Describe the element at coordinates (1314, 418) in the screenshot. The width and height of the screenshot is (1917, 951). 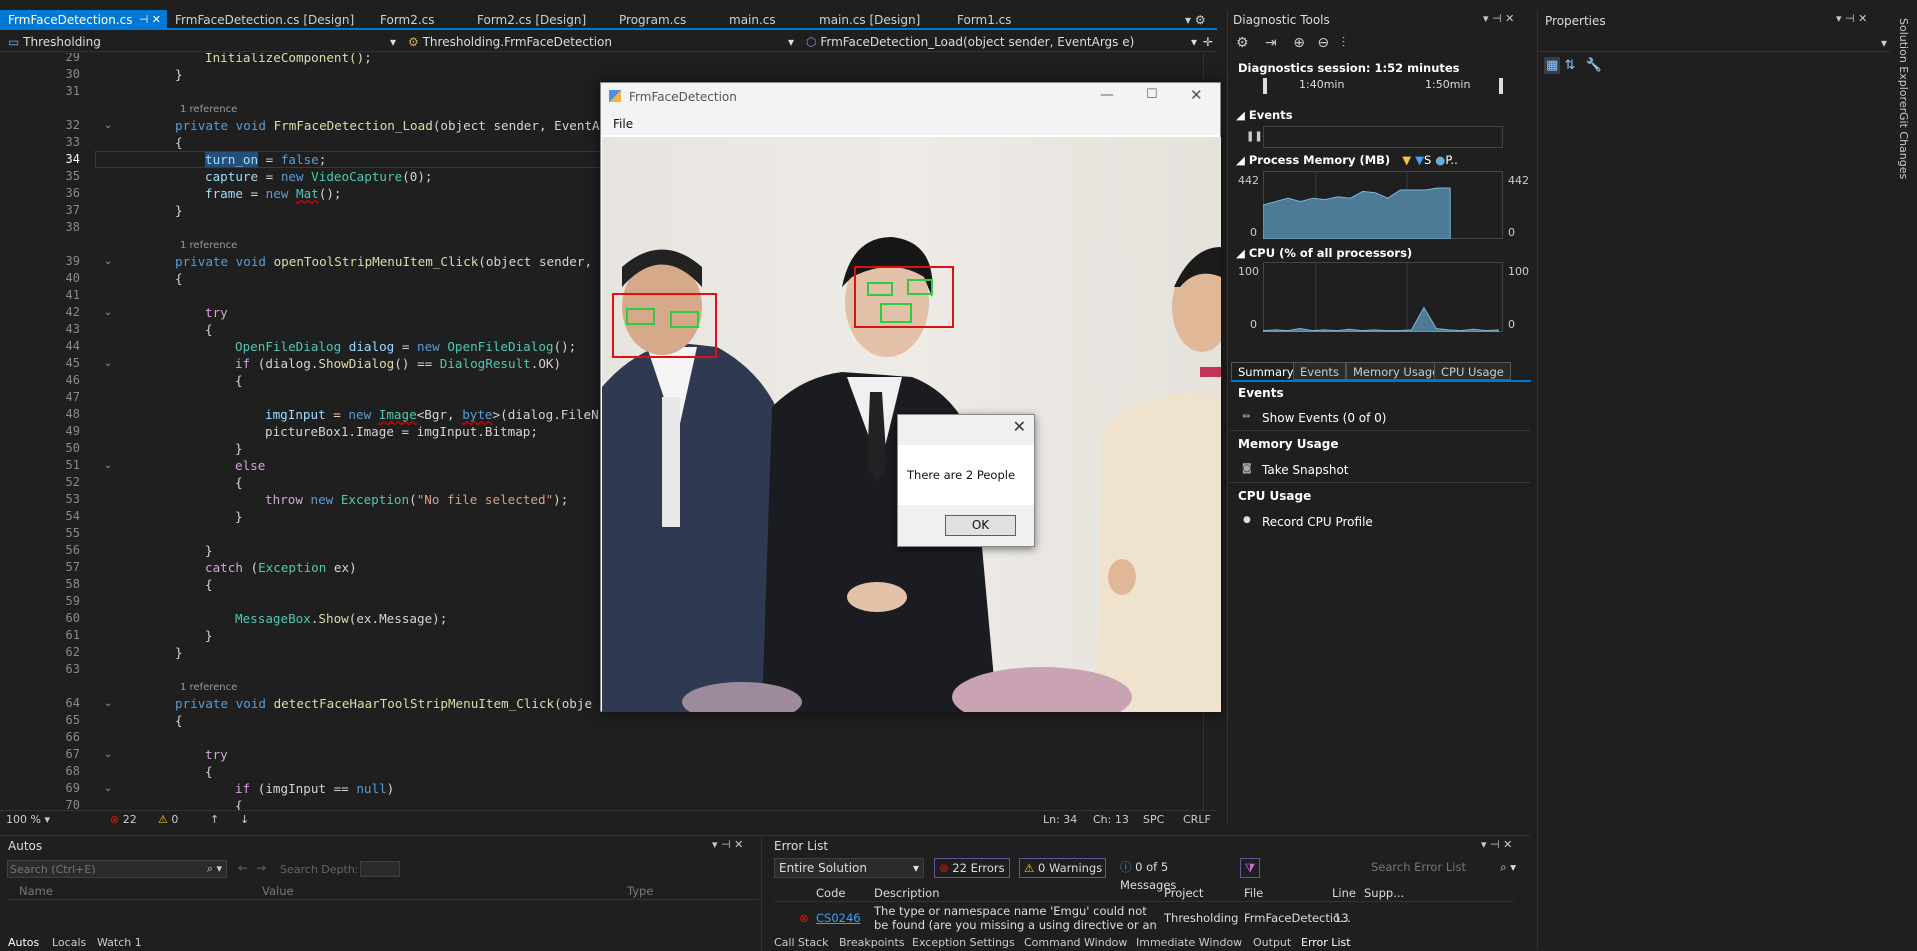
I see `show-events-link: ⇔ Show Events (0 of 0)` at that location.